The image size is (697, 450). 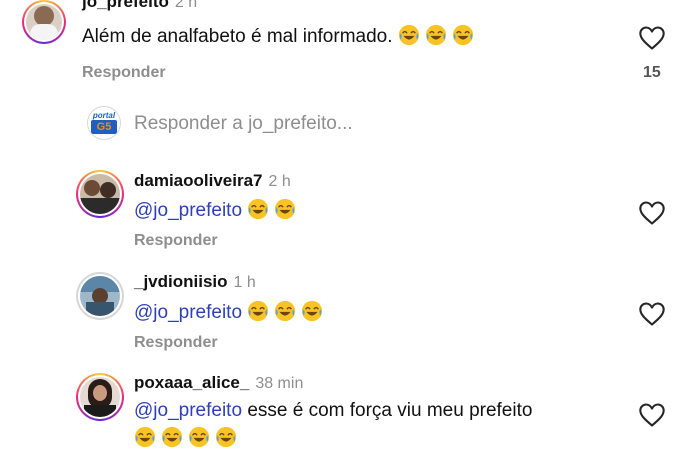 I want to click on logo-top-text: portal, so click(x=104, y=115).